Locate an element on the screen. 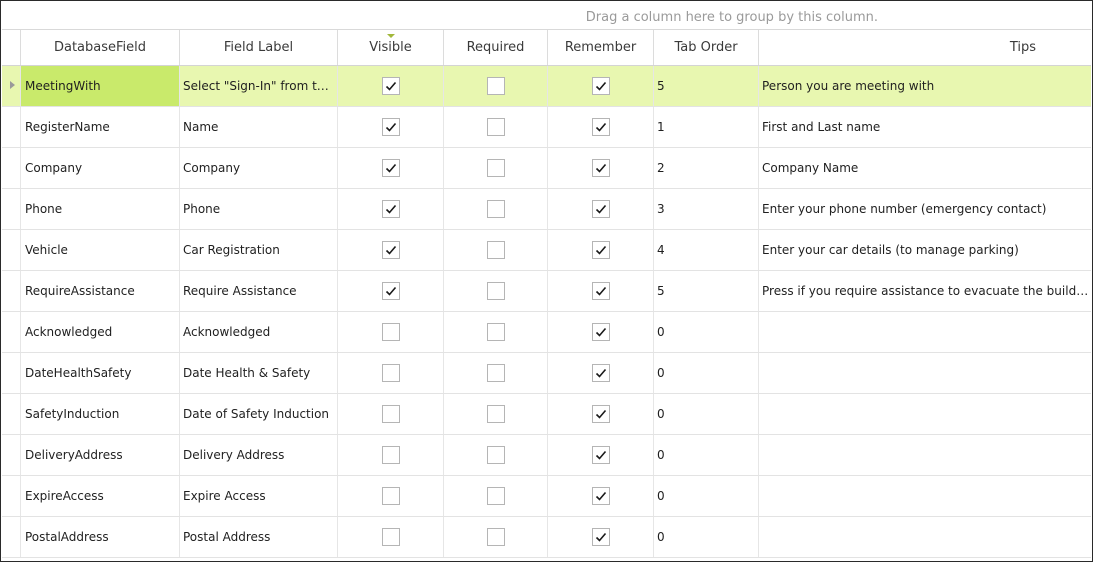 The height and width of the screenshot is (562, 1093). cell-database-field: SafetyInduction is located at coordinates (100, 414).